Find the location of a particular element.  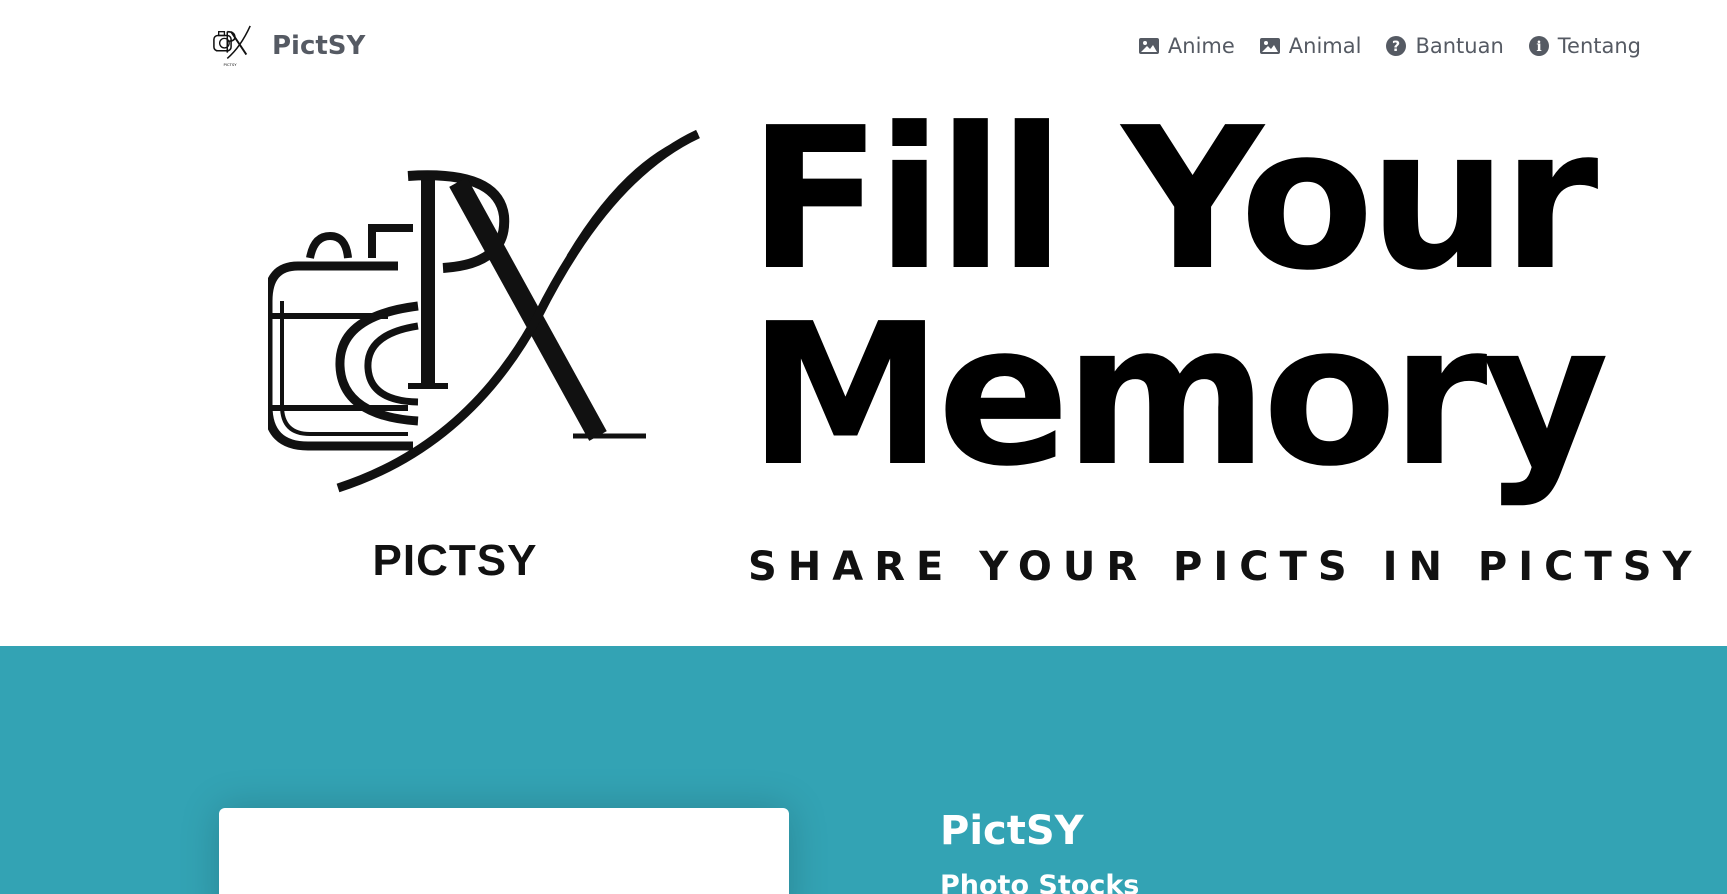

pictsy-camera-logo is located at coordinates (484, 311).